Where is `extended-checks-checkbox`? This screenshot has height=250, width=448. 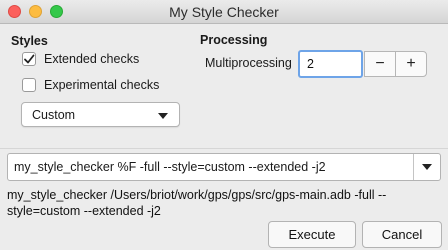
extended-checks-checkbox is located at coordinates (29, 59).